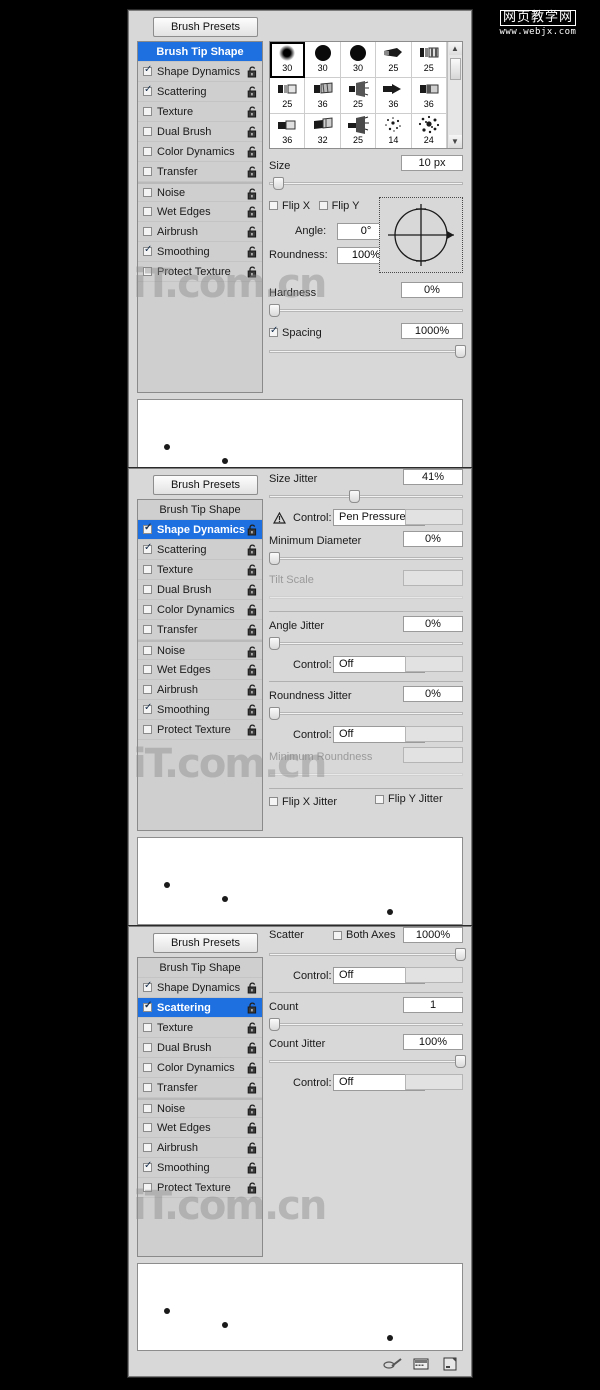 The width and height of the screenshot is (600, 1390). What do you see at coordinates (200, 690) in the screenshot?
I see `sidebar-item-airbrush: Airbrush` at bounding box center [200, 690].